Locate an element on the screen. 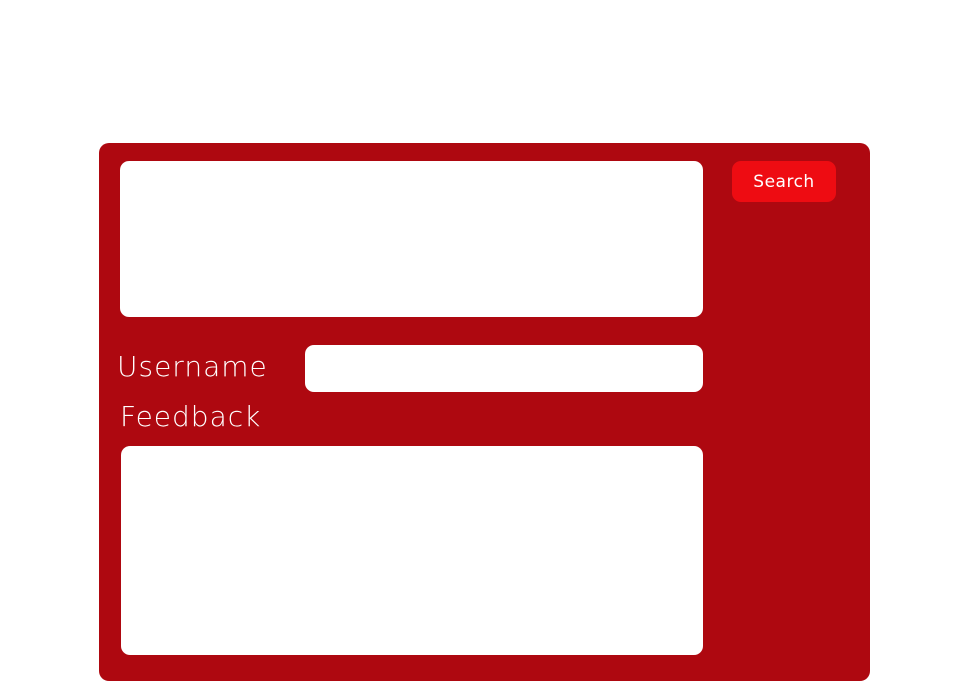  username-input is located at coordinates (504, 368).